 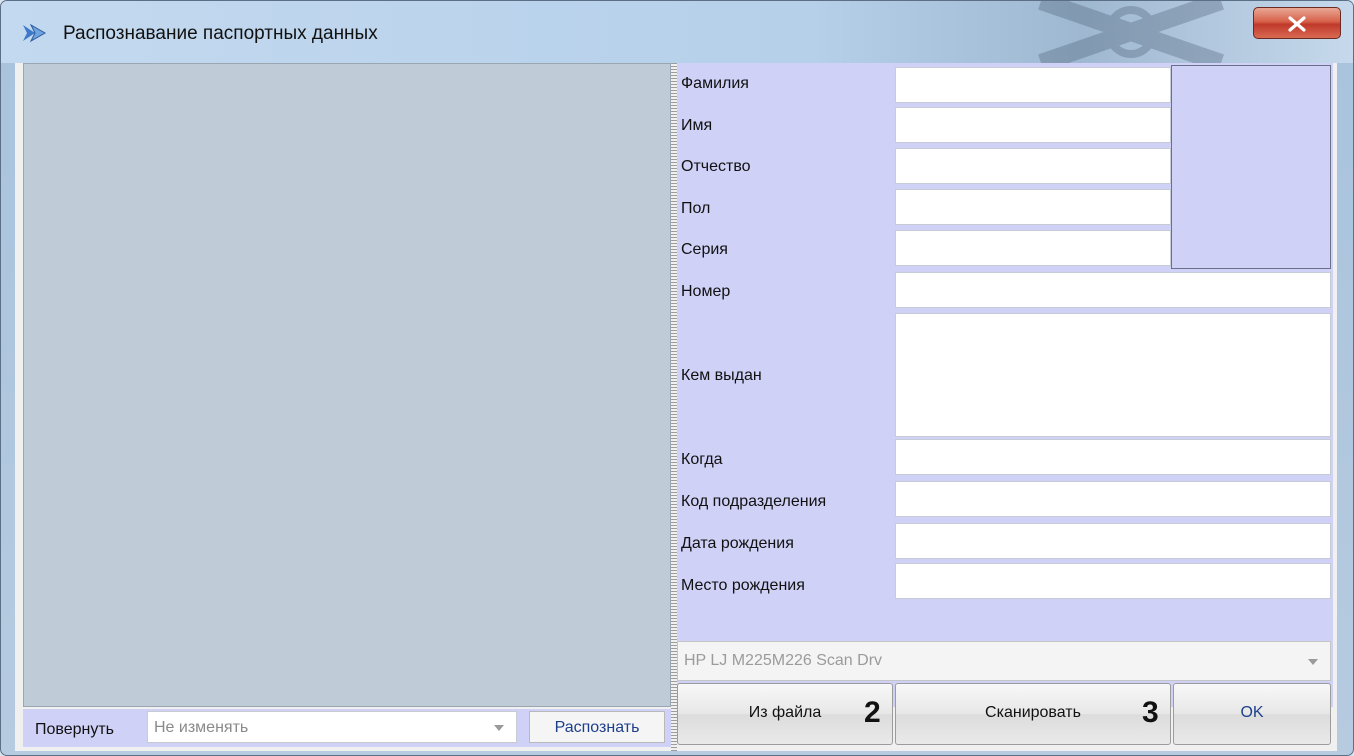 What do you see at coordinates (783, 660) in the screenshot?
I see `scanner-select-value: HP LJ M225M226 Scan Drv` at bounding box center [783, 660].